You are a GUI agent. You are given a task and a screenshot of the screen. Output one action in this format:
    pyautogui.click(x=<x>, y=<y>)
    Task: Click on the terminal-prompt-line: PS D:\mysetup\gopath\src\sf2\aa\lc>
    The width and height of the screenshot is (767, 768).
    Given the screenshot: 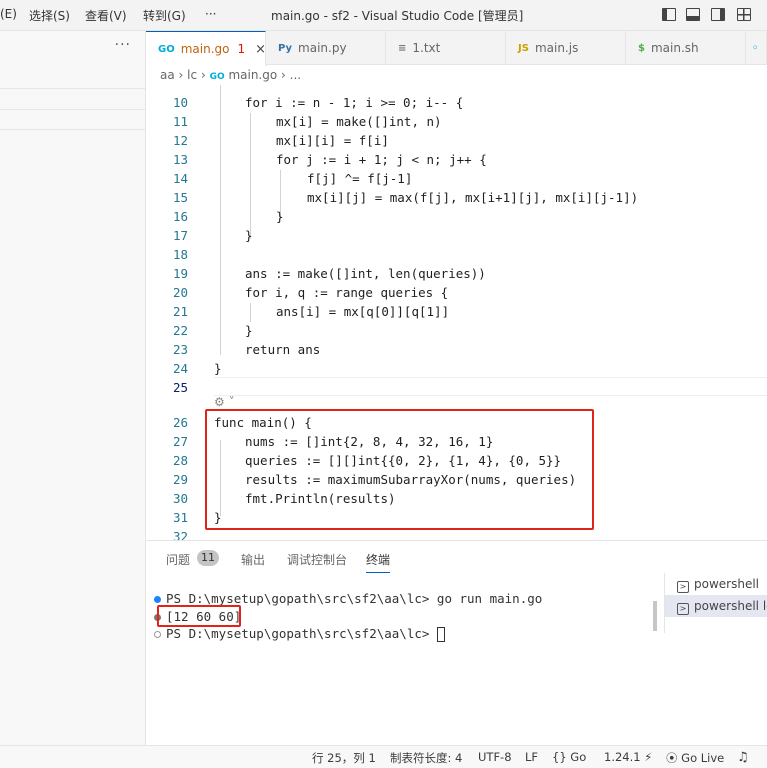 What is the action you would take?
    pyautogui.click(x=305, y=634)
    